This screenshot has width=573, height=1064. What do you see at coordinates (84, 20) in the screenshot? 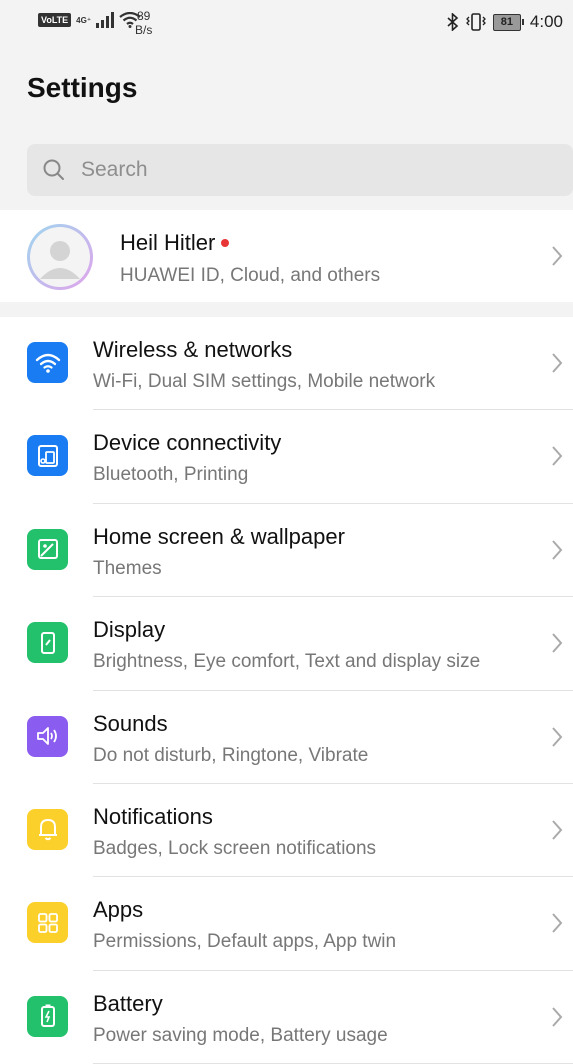
I see `network-type: 4G⁺` at bounding box center [84, 20].